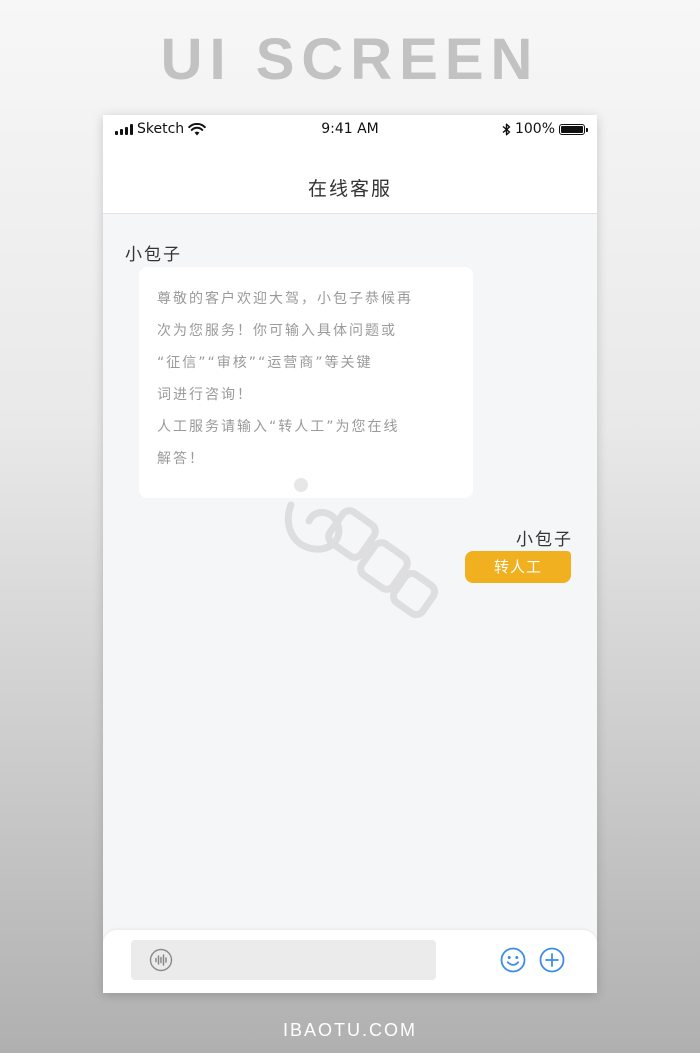 The height and width of the screenshot is (1053, 700). I want to click on status-bar: Sketch 9:41 AM 100%, so click(350, 130).